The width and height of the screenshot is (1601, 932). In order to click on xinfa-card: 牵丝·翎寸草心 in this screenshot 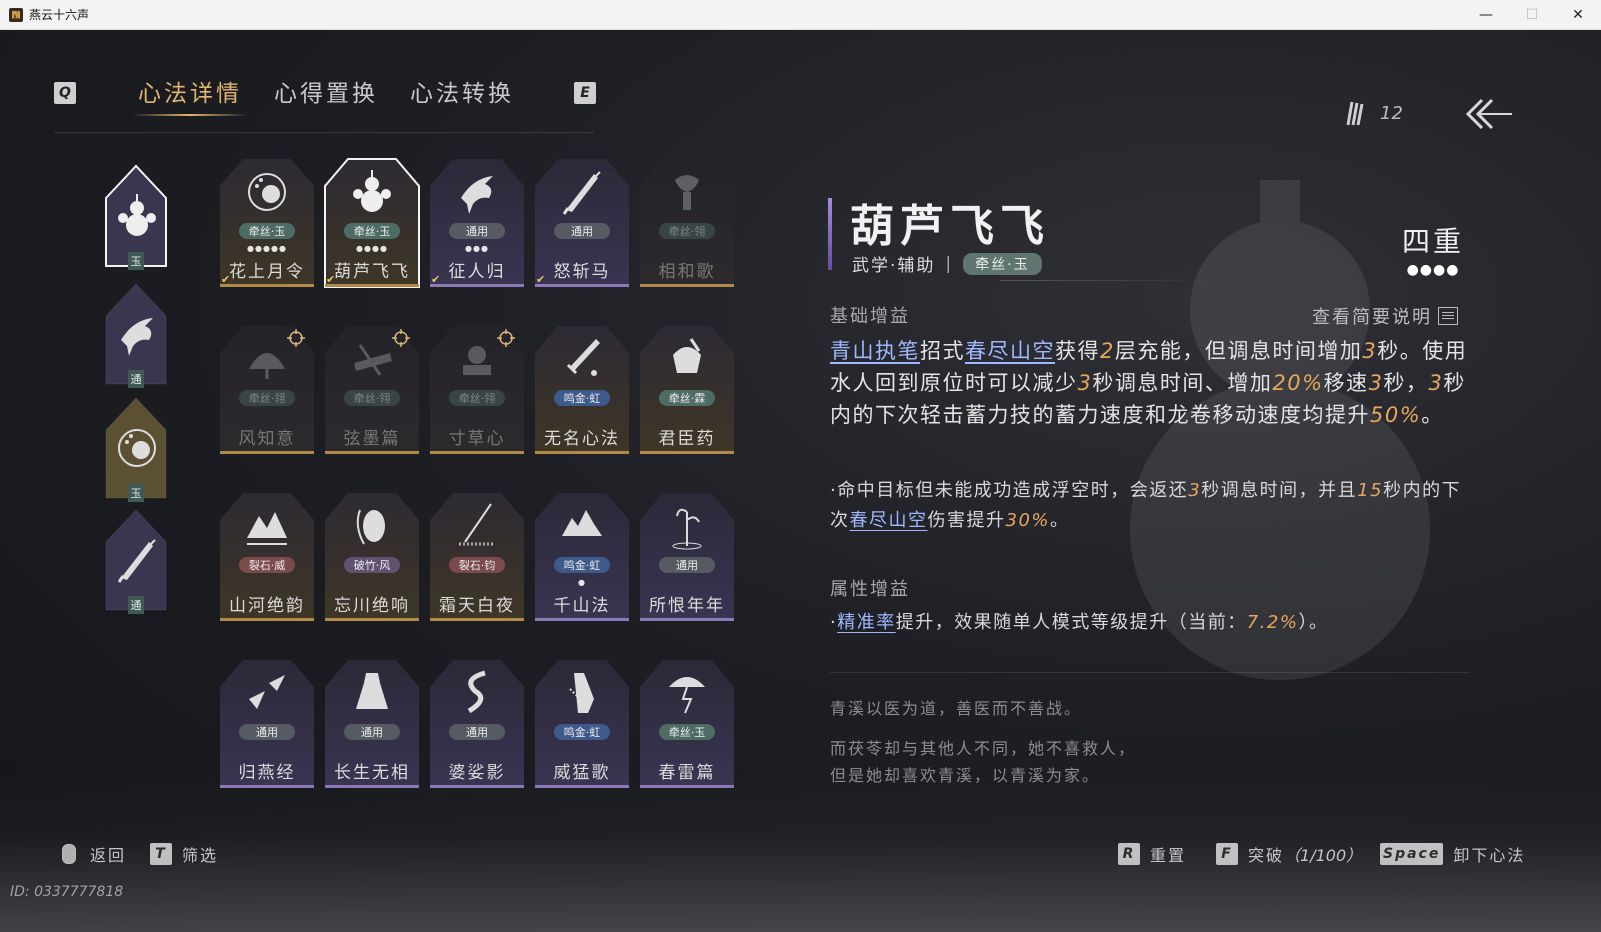, I will do `click(477, 390)`.